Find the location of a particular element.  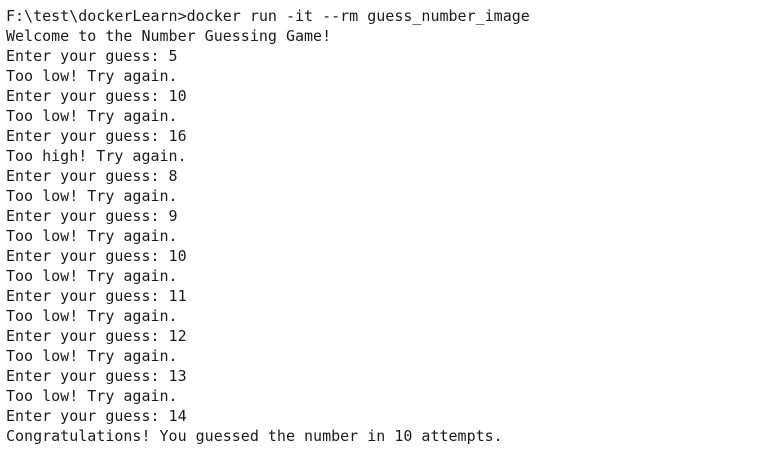

guess-prompt-line: Enter your guess: 8 is located at coordinates (92, 176).